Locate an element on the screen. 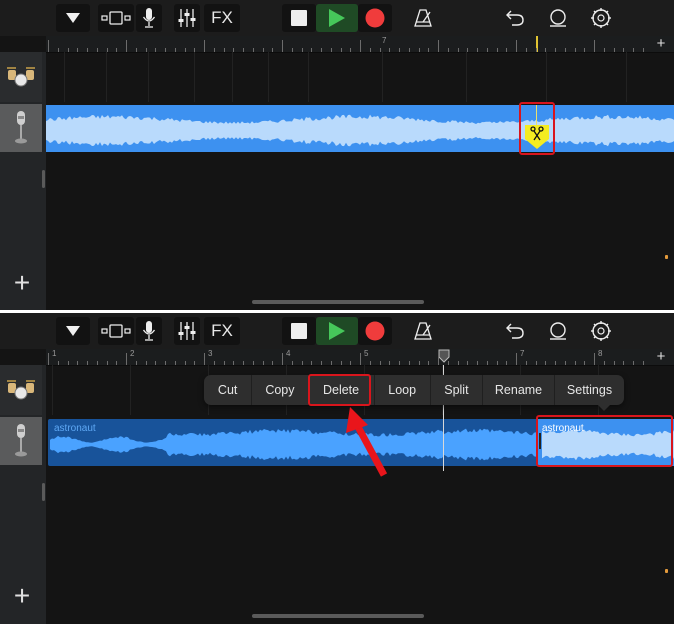 The height and width of the screenshot is (624, 674). tracks-dropdown-icon is located at coordinates (73, 18).